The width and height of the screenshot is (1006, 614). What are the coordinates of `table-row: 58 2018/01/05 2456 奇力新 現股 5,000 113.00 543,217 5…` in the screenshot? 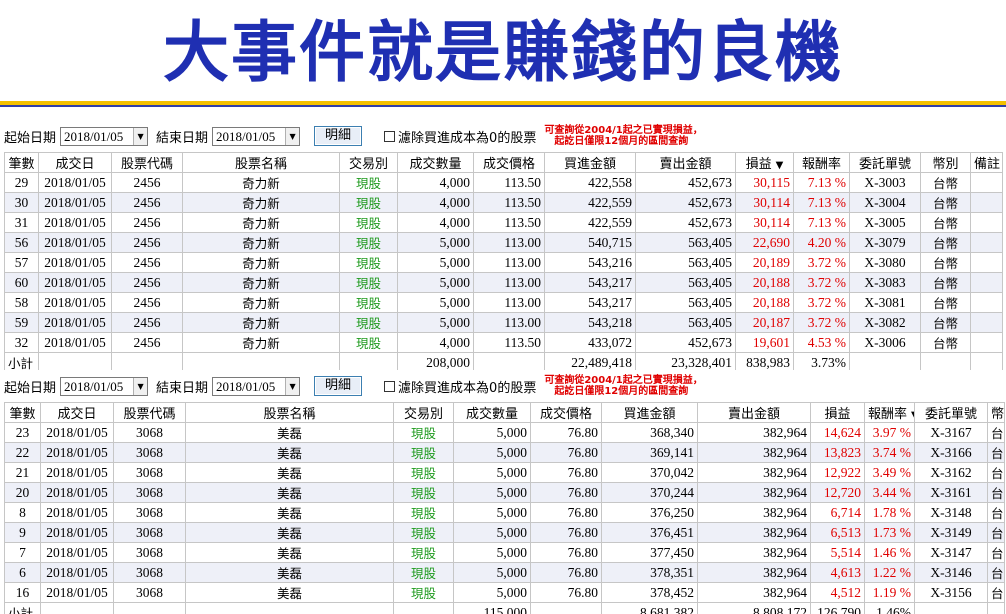 It's located at (503, 302).